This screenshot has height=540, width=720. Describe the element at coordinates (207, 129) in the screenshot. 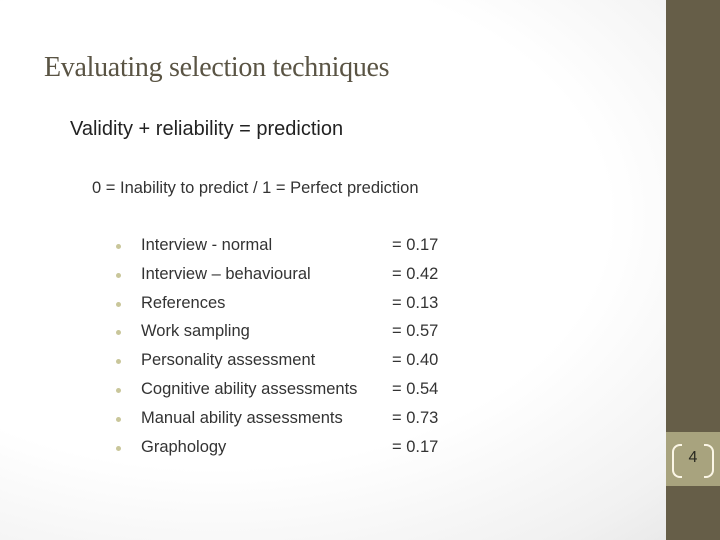

I see `slide-subtitle: Validity + reliability = prediction` at that location.